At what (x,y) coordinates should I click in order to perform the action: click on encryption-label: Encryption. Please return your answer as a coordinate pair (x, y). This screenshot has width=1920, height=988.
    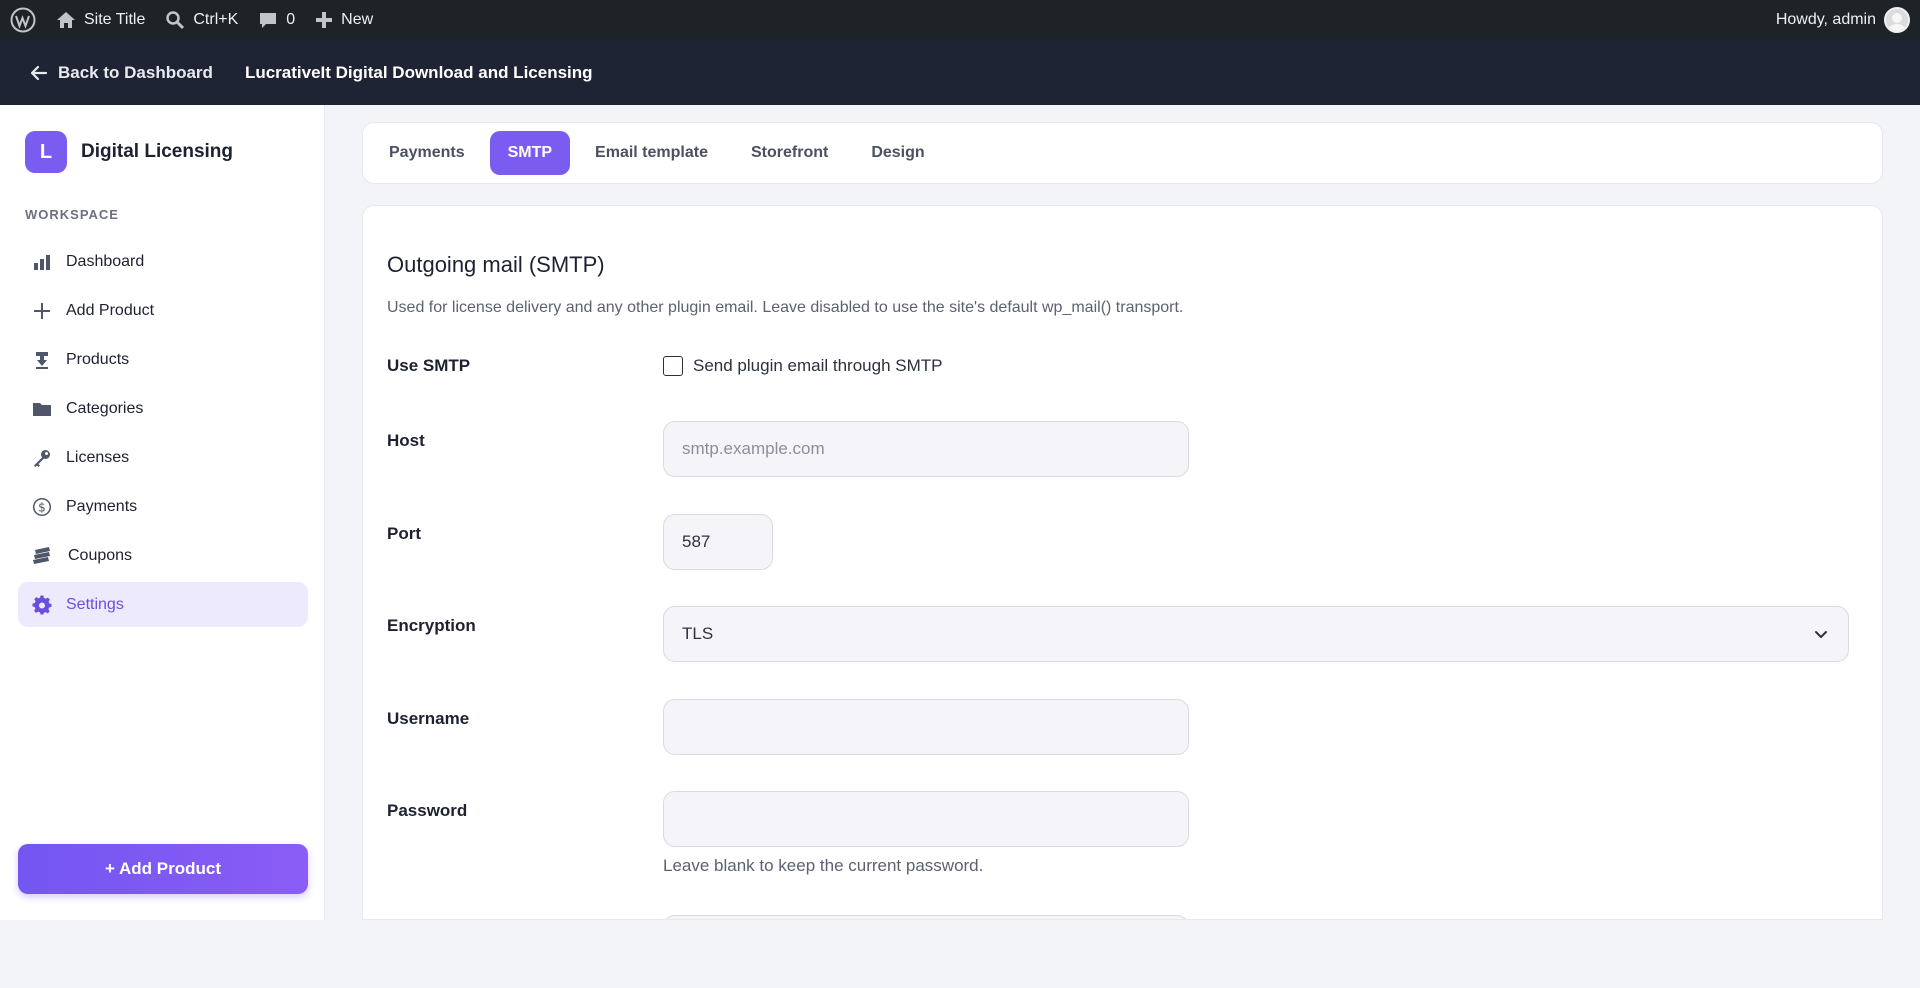
    Looking at the image, I should click on (431, 625).